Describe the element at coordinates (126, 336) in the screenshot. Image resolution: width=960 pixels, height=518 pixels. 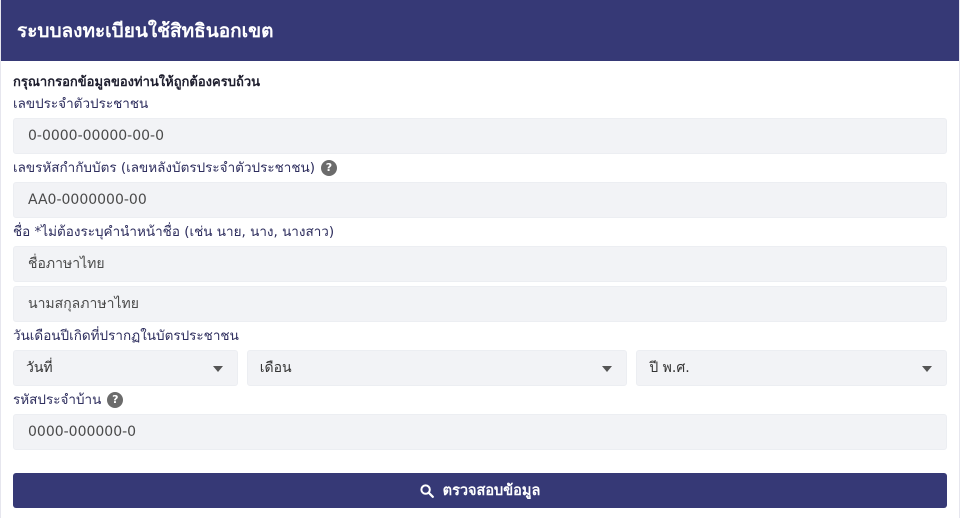
I see `birthdate-label: วันเดือนปีเกิดที่ปรากฏในบัตรประชาชน` at that location.